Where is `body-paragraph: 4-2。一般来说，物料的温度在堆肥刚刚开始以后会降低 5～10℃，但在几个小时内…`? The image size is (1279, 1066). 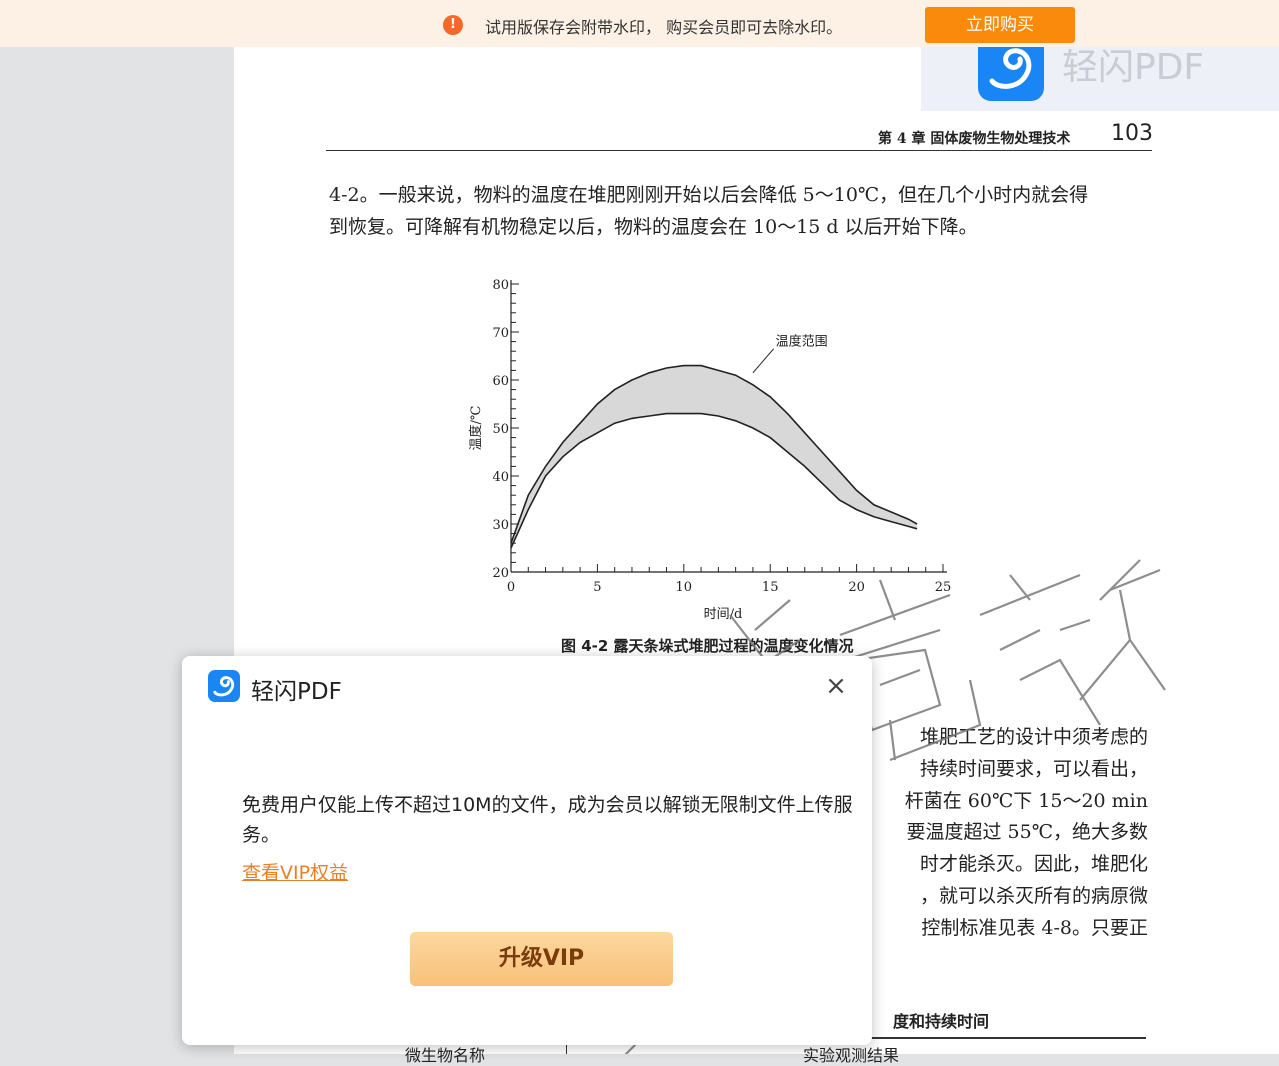 body-paragraph: 4-2。一般来说，物料的温度在堆肥刚刚开始以后会降低 5～10℃，但在几个小时内… is located at coordinates (741, 211).